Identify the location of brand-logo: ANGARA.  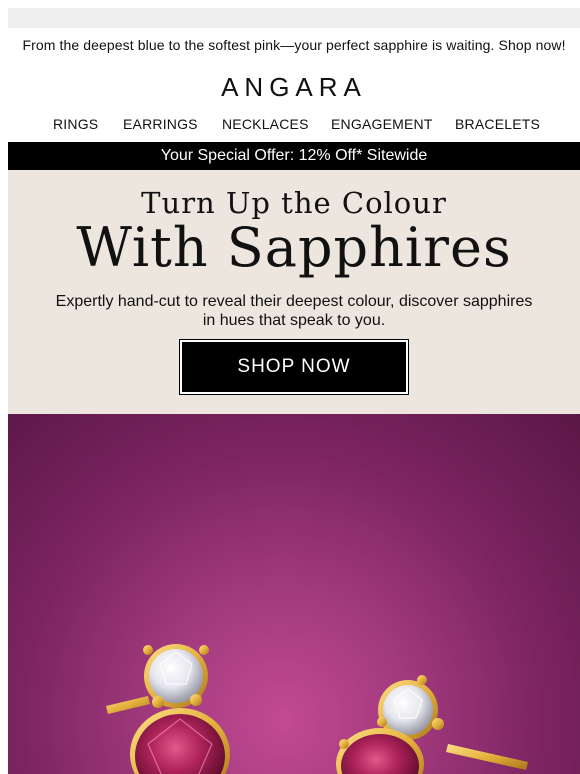
(294, 87).